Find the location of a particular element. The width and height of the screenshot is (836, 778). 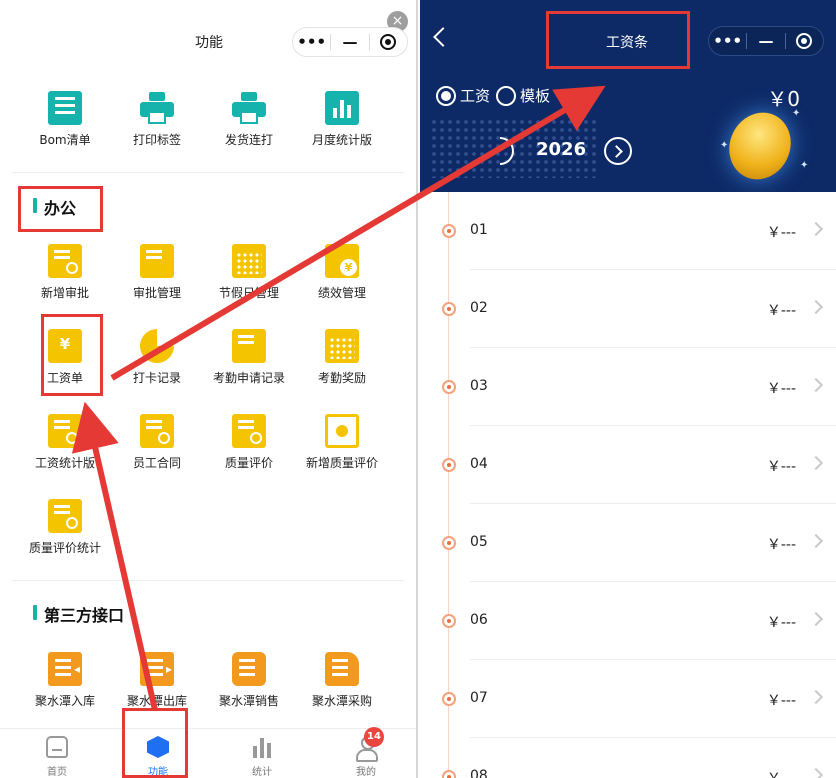

grid-item-employee-contract: 员工合同 is located at coordinates (157, 442).